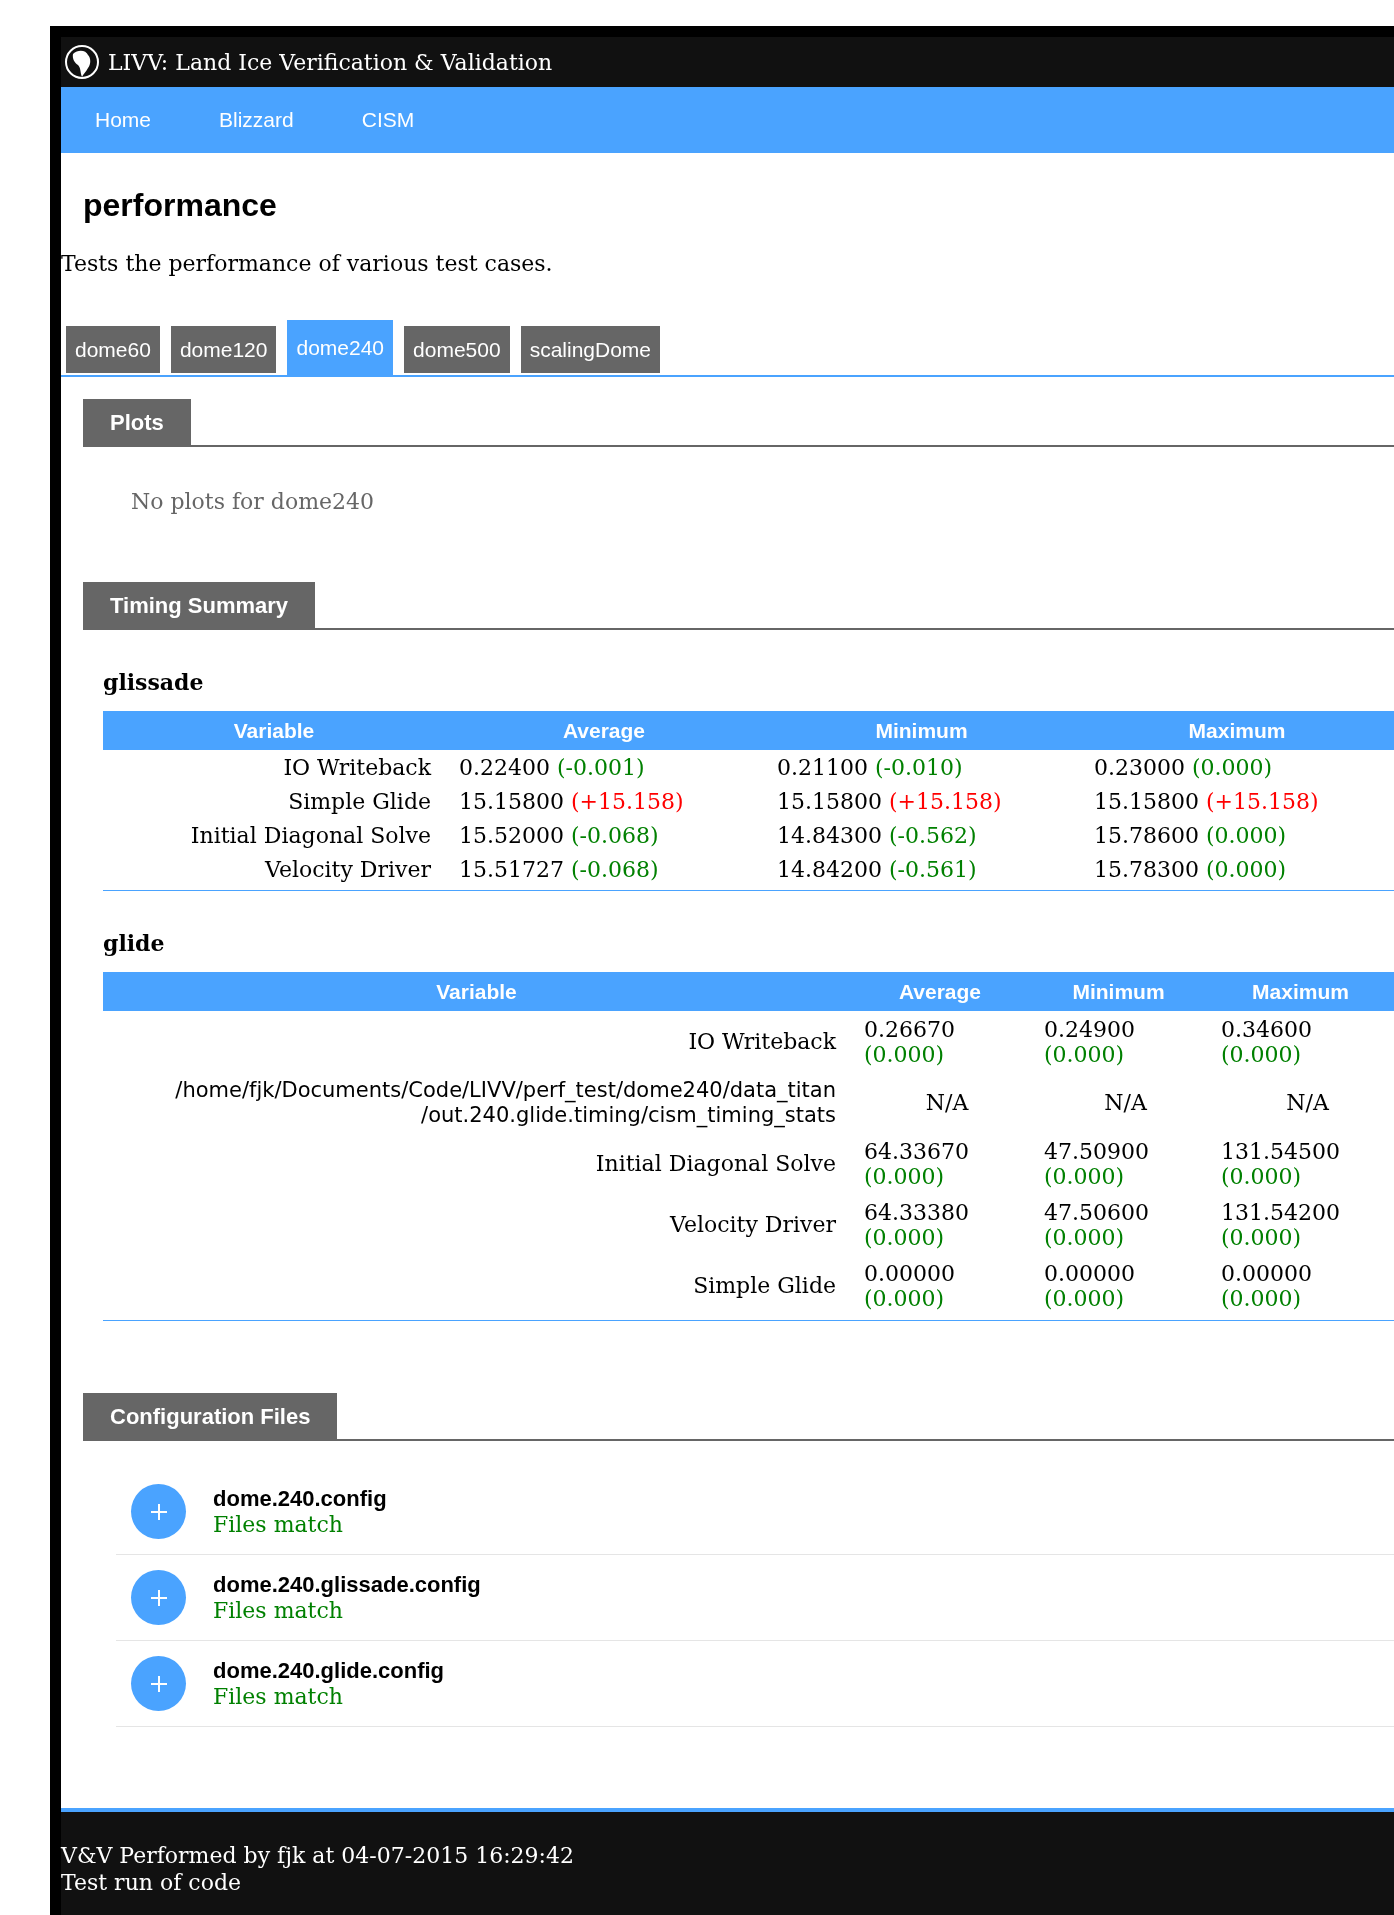  Describe the element at coordinates (330, 62) in the screenshot. I see `site-title: LIVV: Land Ice Verification & Validation` at that location.